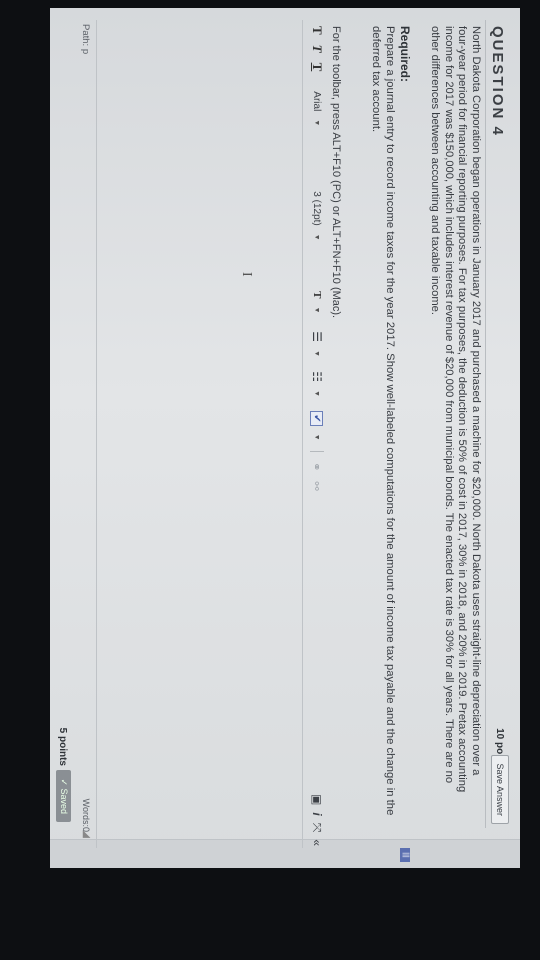  I want to click on header-divider, so click(485, 424).